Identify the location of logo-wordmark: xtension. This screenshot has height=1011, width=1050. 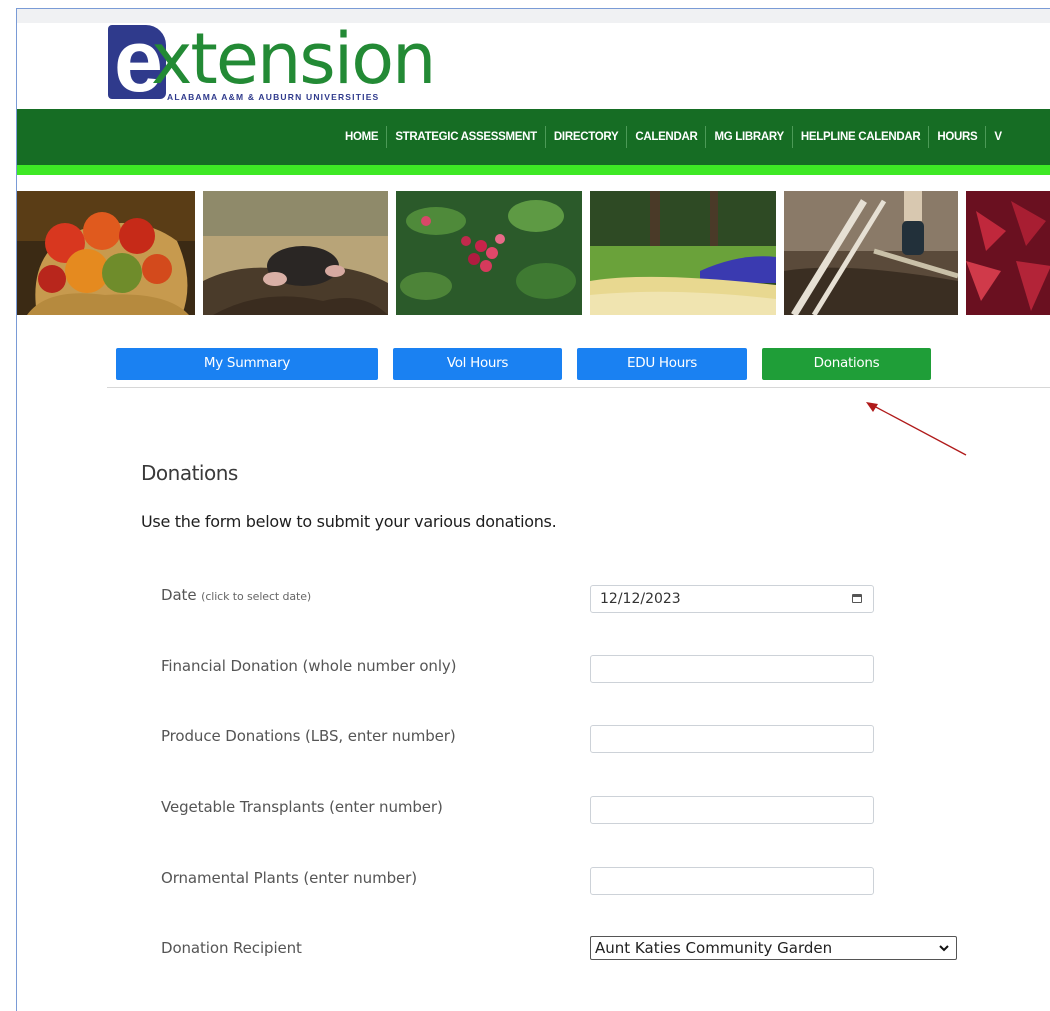
(293, 59).